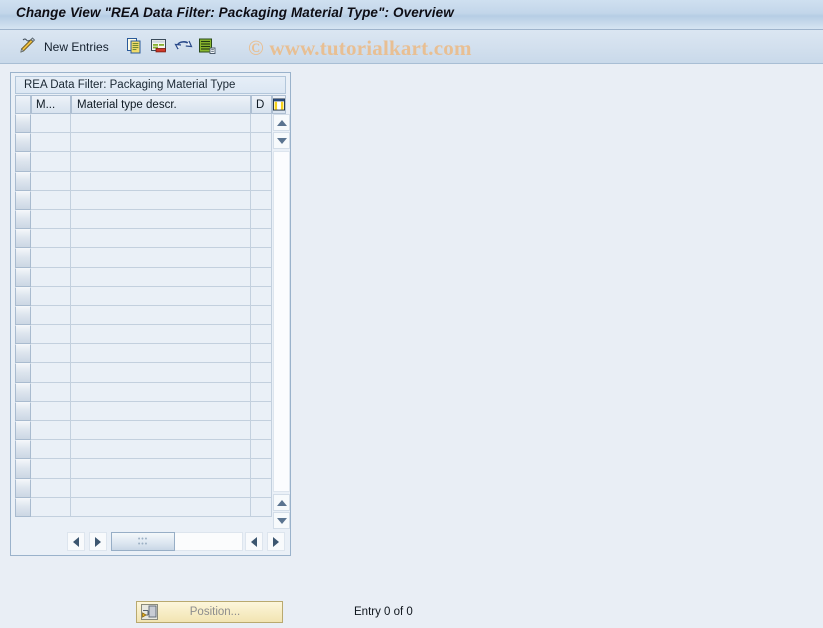  What do you see at coordinates (161, 104) in the screenshot?
I see `grid-header-descr: Material type descr.` at bounding box center [161, 104].